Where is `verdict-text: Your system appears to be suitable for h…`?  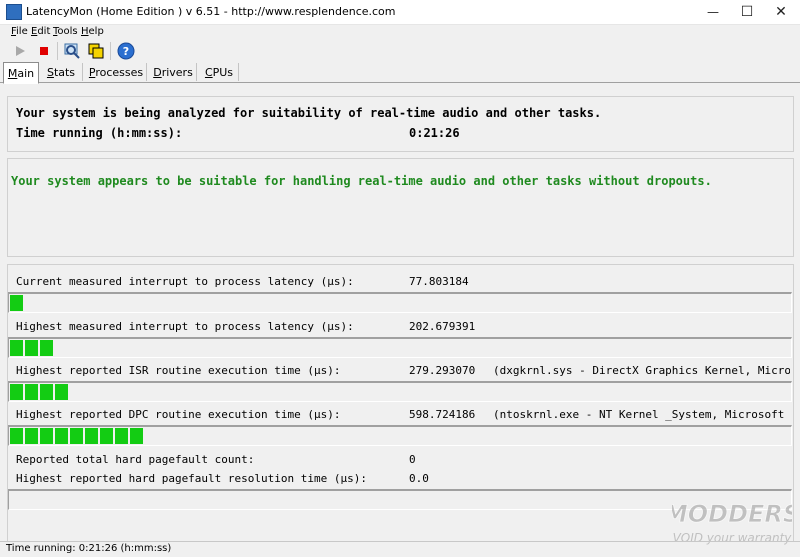
verdict-text: Your system appears to be suitable for h… is located at coordinates (361, 181).